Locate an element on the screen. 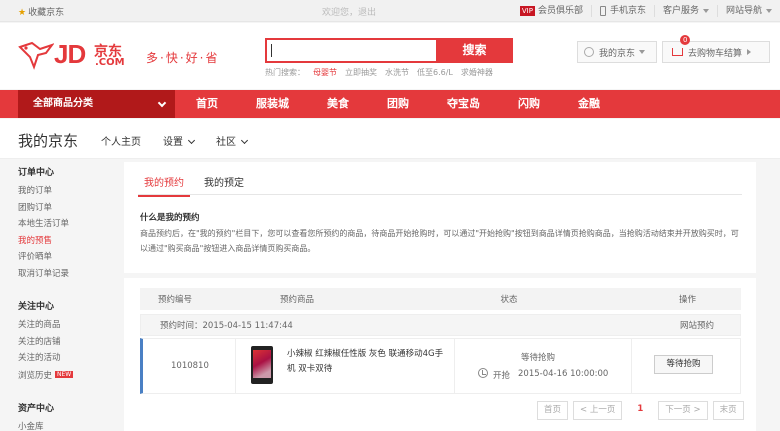  sitemap-menu: 网站导航 is located at coordinates (748, 11).